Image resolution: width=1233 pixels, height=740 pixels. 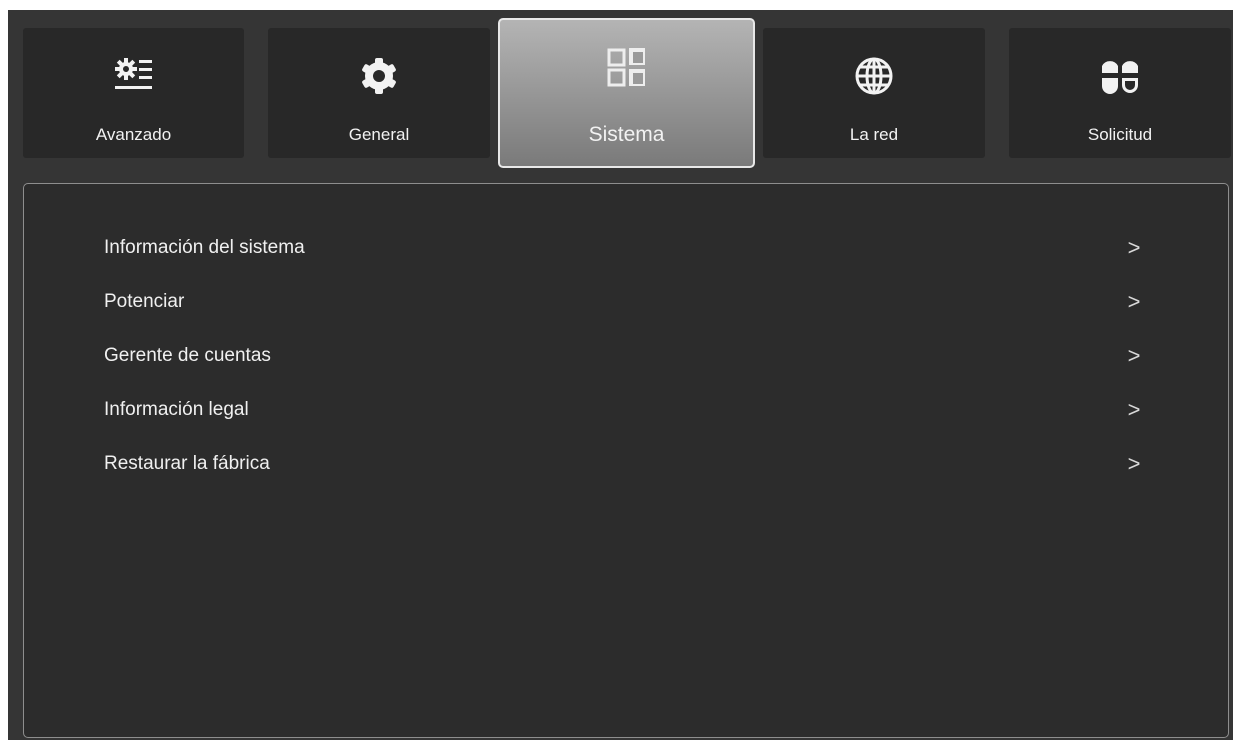 What do you see at coordinates (626, 93) in the screenshot?
I see `tab-sistema: Sistema` at bounding box center [626, 93].